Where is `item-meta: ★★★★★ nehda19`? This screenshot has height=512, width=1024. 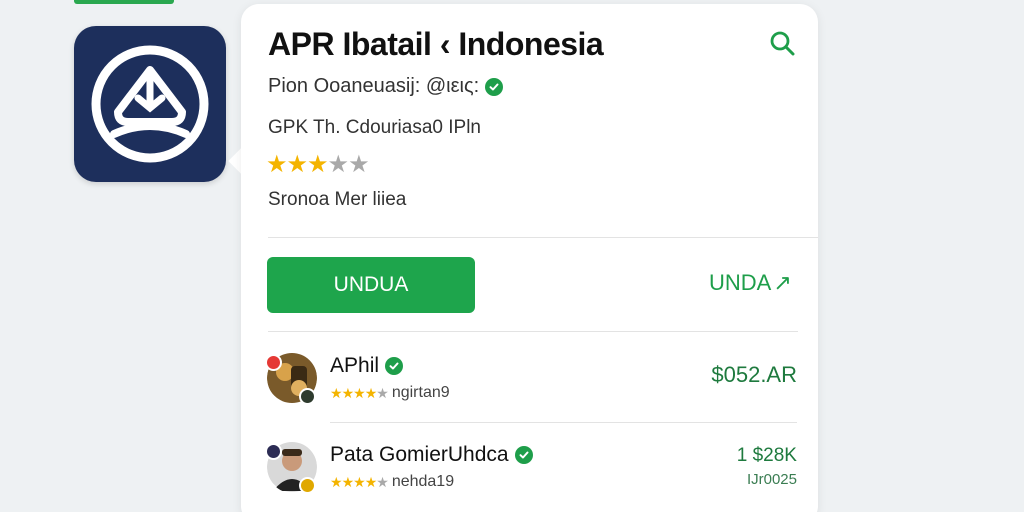
item-meta: ★★★★★ nehda19 is located at coordinates (392, 482).